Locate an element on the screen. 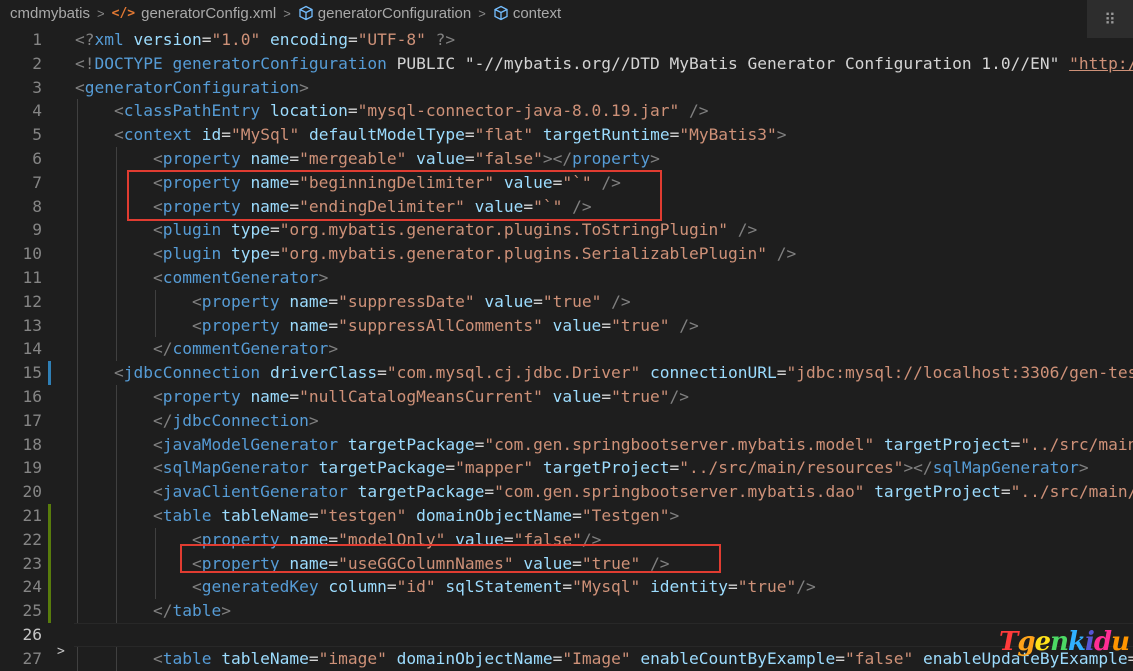 This screenshot has width=1133, height=671. breadcrumb-node-context: context is located at coordinates (527, 13).